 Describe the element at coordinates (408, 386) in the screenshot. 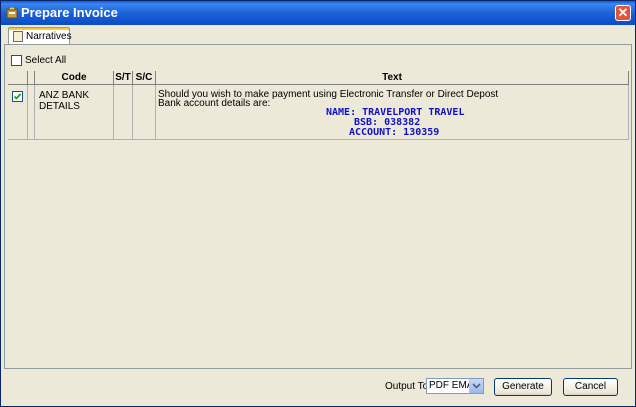

I see `output-to-label: Output To:` at that location.